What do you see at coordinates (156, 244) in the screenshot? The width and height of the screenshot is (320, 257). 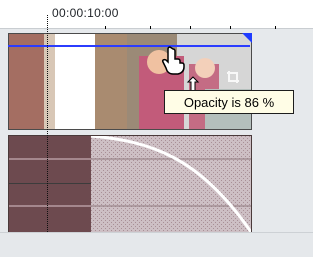 I see `timeline-bottom-strip` at bounding box center [156, 244].